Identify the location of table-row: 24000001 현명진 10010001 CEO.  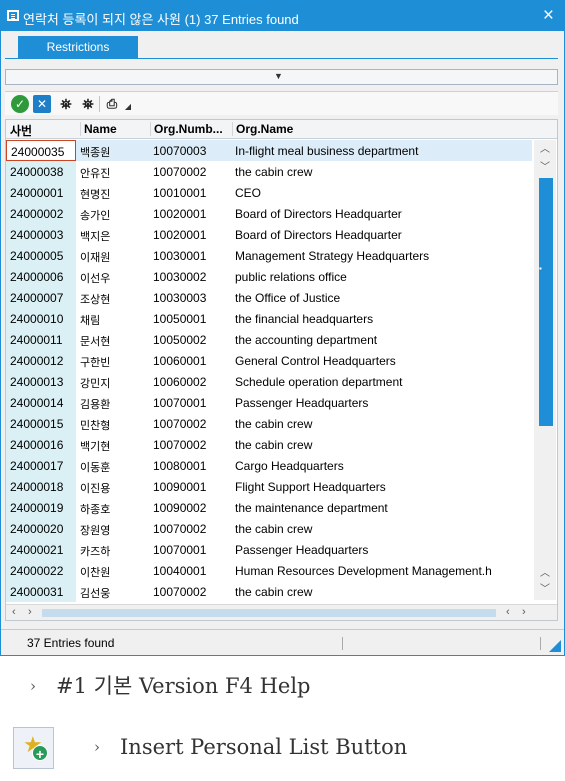
(269, 192).